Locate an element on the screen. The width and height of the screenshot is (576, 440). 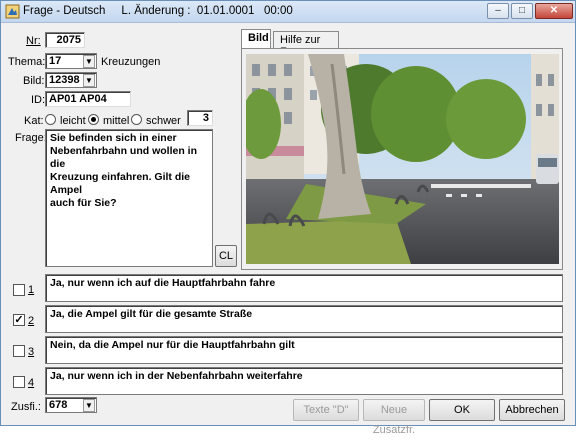
kat-option-schwer: schwer is located at coordinates (163, 121).